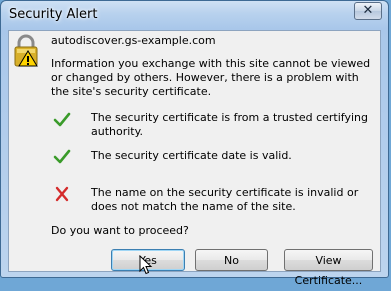 This screenshot has width=391, height=291. I want to click on window-title: Security Alert, so click(53, 14).